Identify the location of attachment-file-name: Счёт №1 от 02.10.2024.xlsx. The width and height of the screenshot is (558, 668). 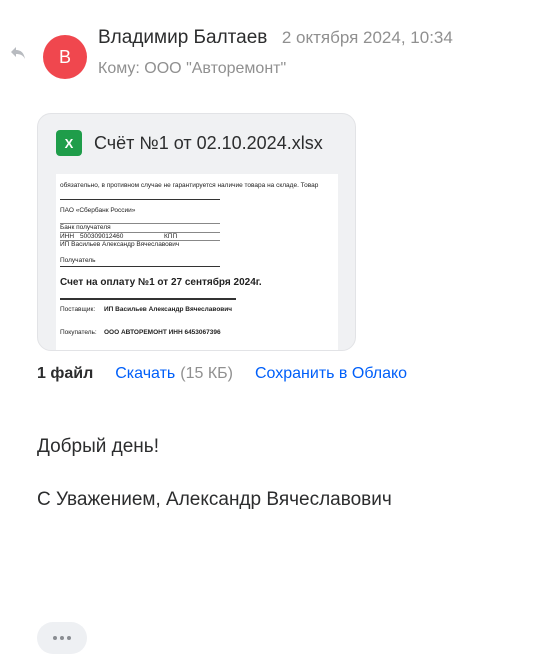
(208, 142).